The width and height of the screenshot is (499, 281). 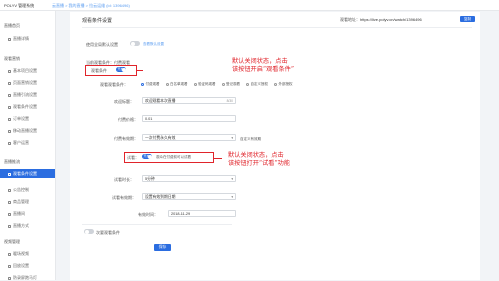 What do you see at coordinates (202, 213) in the screenshot?
I see `expire-date-input: 2018-11-29` at bounding box center [202, 213].